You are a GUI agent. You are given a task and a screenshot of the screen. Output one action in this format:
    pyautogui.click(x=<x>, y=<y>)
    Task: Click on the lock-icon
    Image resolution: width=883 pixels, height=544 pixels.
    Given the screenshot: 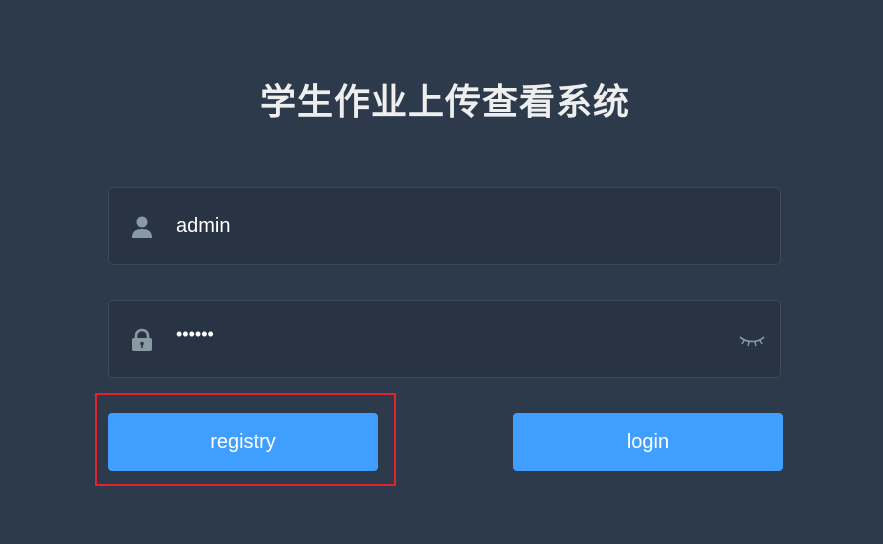 What is the action you would take?
    pyautogui.click(x=142, y=340)
    